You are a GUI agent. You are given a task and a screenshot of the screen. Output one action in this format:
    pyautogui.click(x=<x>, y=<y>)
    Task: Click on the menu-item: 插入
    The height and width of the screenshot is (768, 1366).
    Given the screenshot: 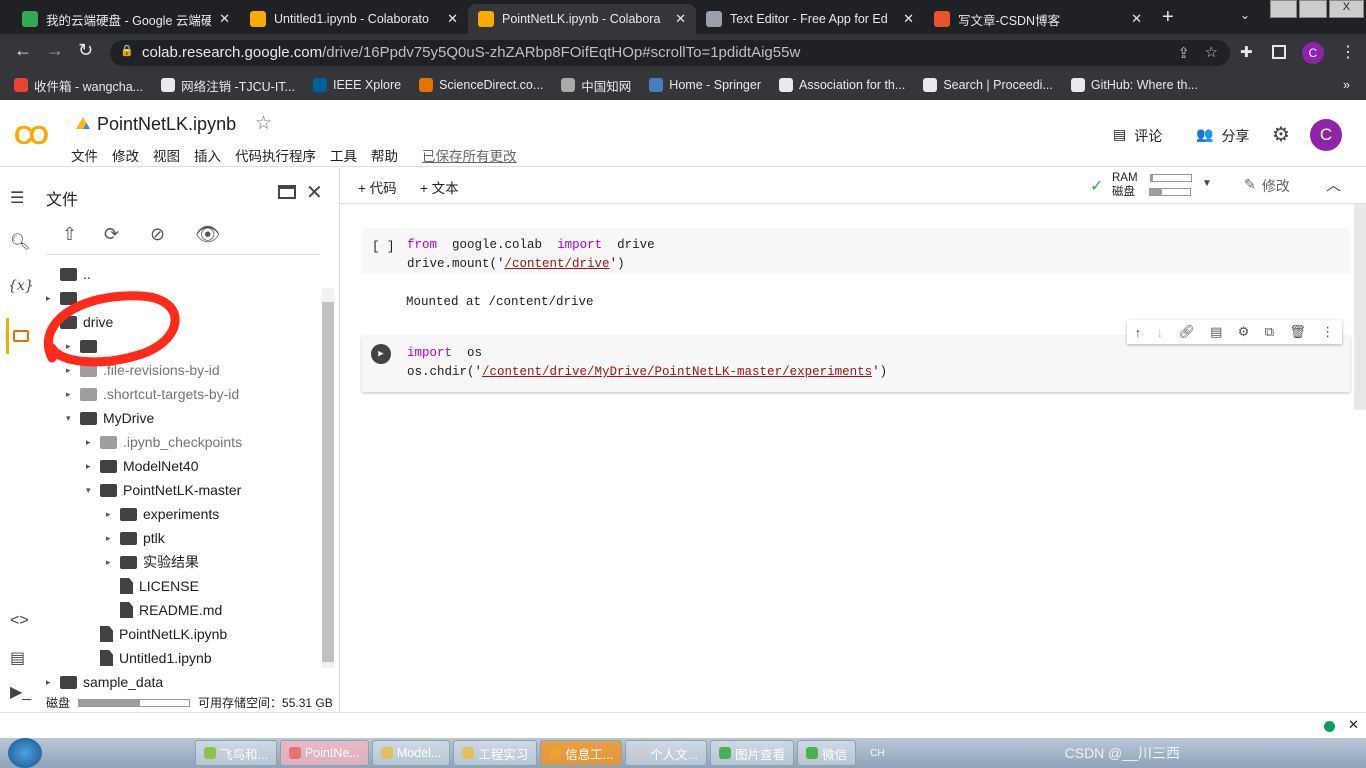 What is the action you would take?
    pyautogui.click(x=207, y=155)
    